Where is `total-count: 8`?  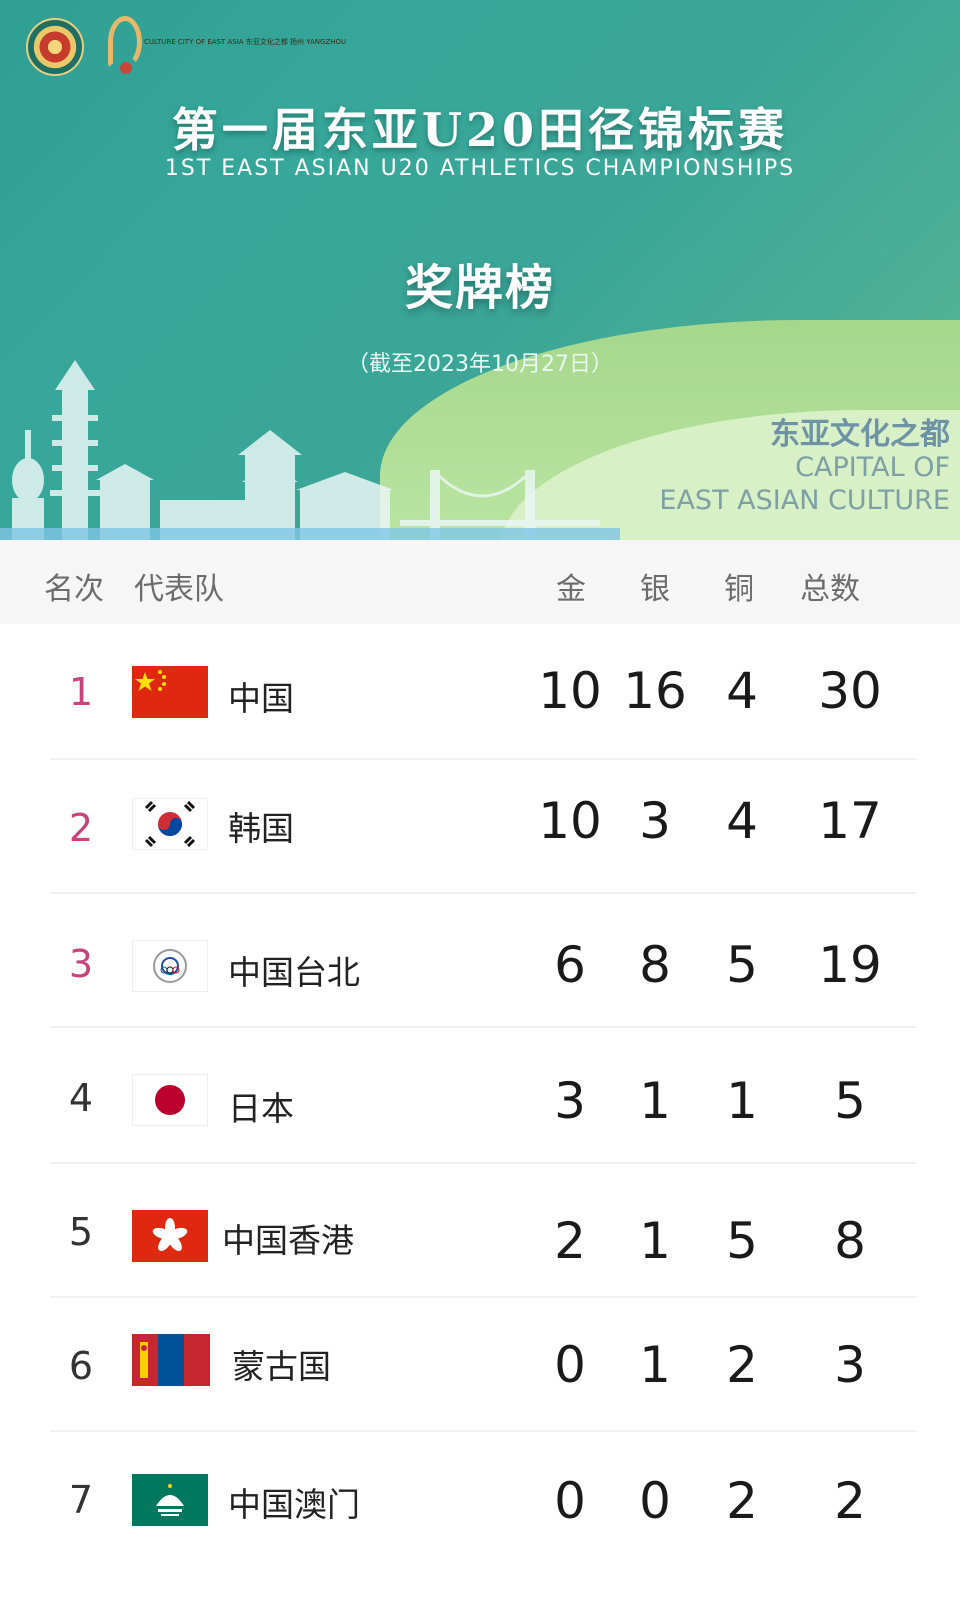 total-count: 8 is located at coordinates (850, 1241).